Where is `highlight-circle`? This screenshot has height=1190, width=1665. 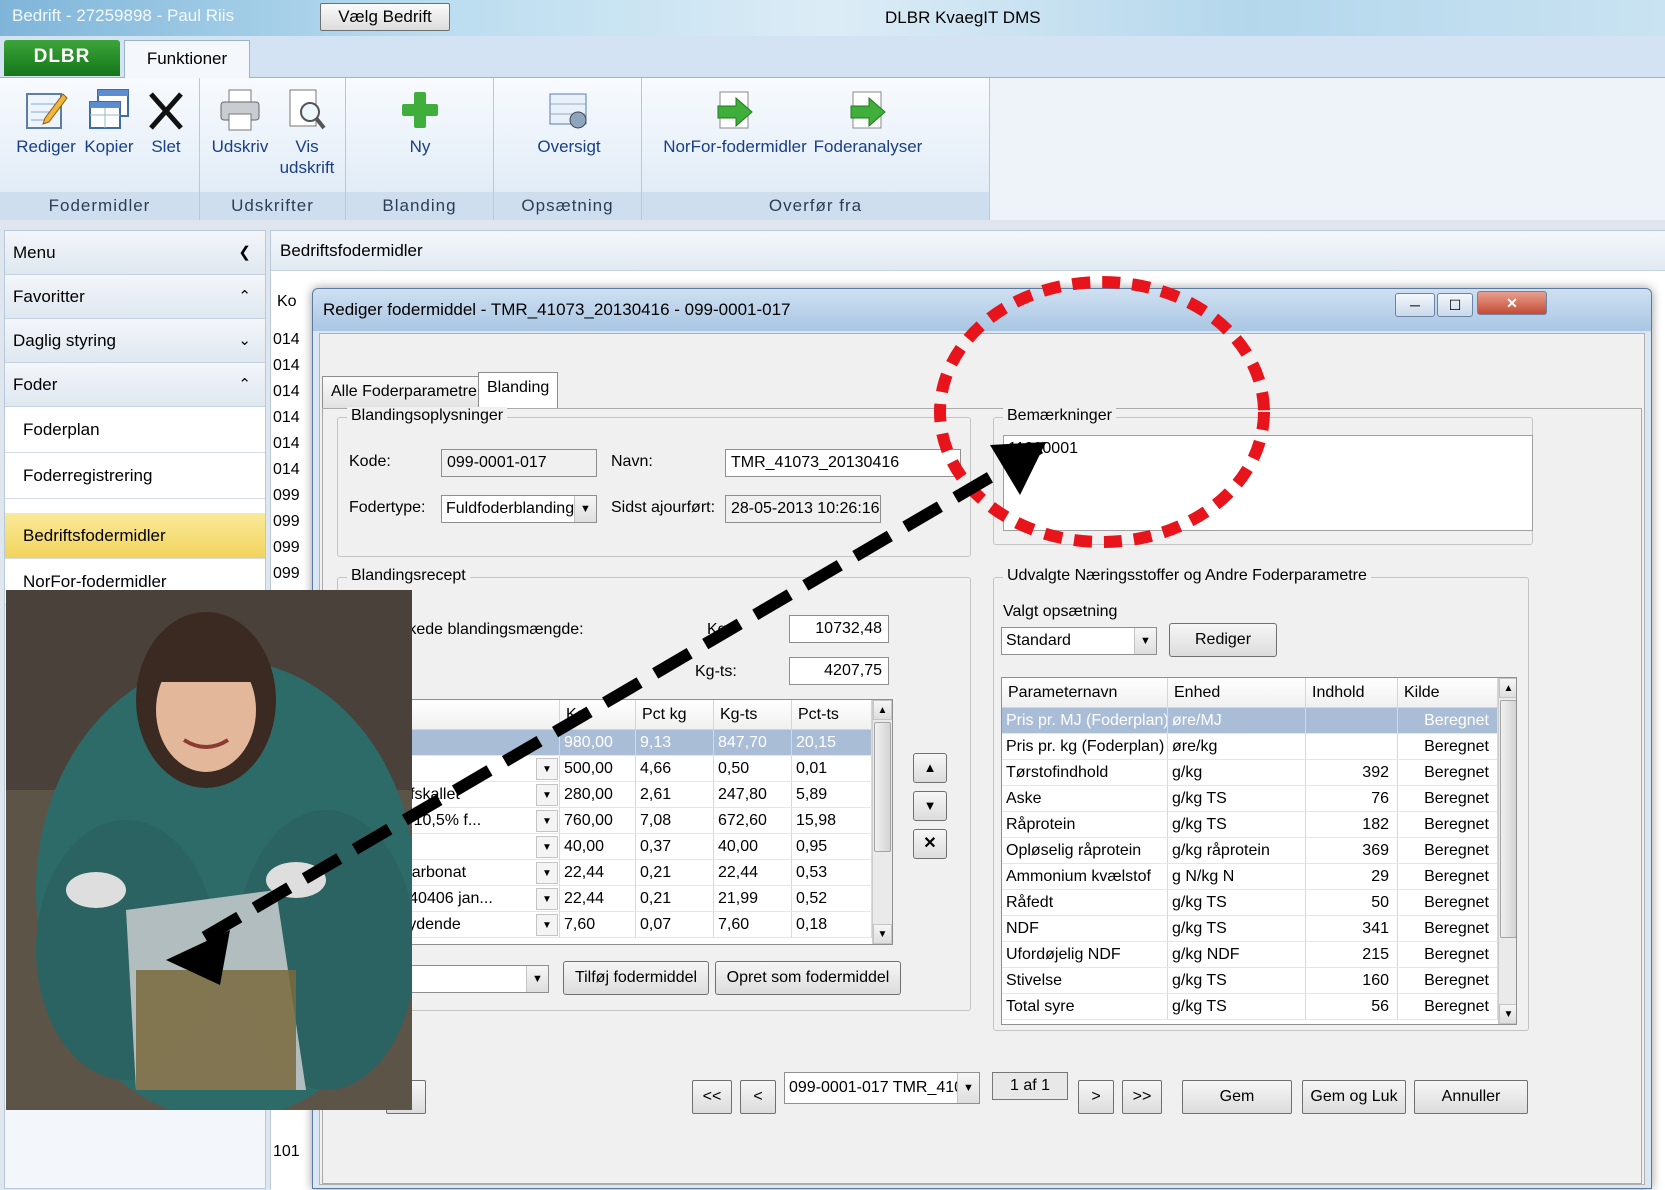
highlight-circle is located at coordinates (1102, 412).